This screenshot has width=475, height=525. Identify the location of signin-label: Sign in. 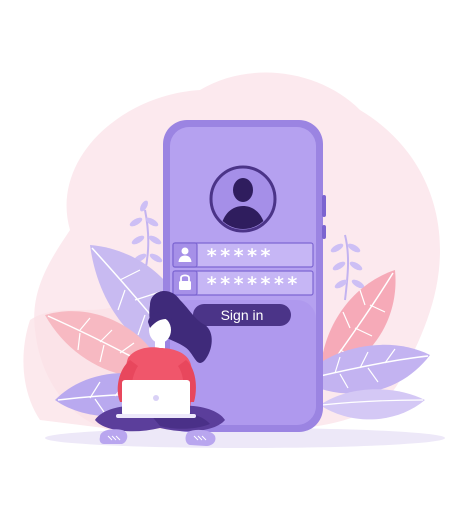
(242, 315).